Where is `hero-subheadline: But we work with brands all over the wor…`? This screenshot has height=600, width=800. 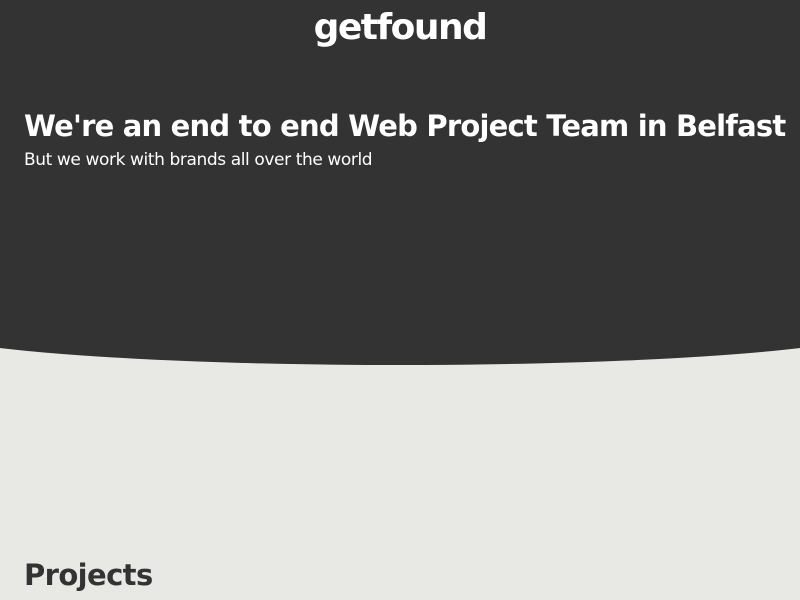 hero-subheadline: But we work with brands all over the wor… is located at coordinates (198, 160).